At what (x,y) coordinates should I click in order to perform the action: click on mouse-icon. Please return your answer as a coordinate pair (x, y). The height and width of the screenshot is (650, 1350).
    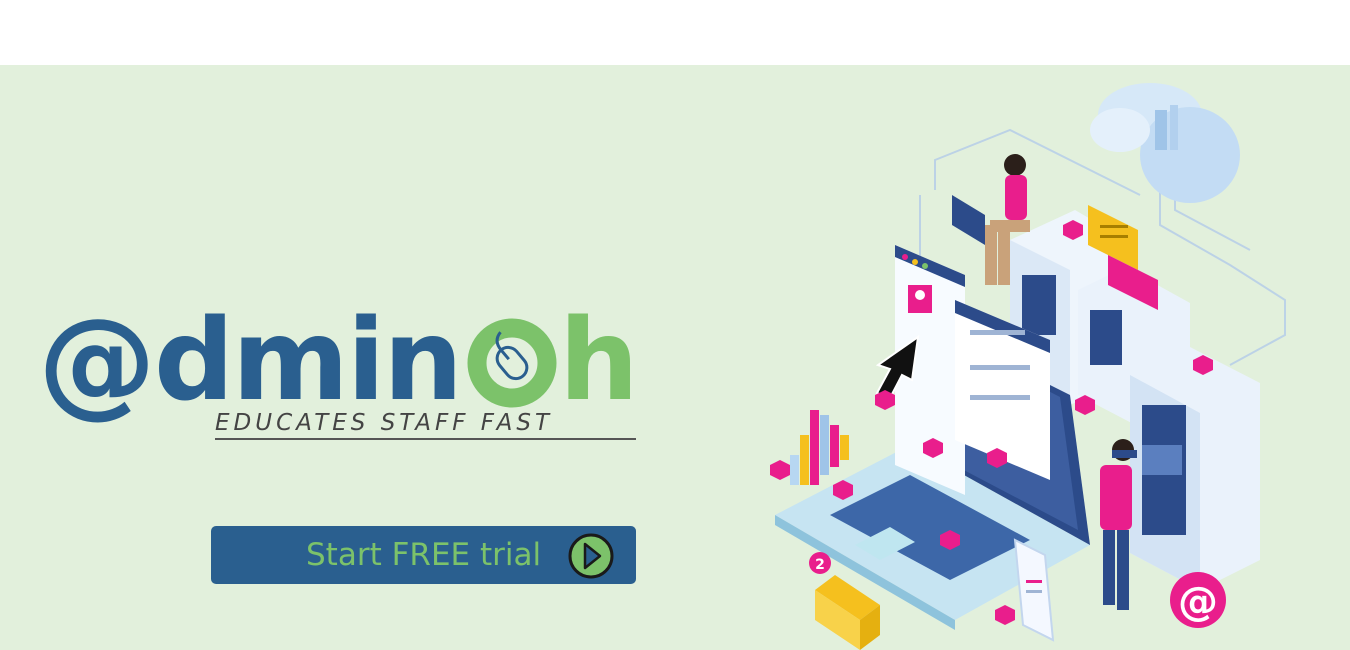
    Looking at the image, I should click on (512, 363).